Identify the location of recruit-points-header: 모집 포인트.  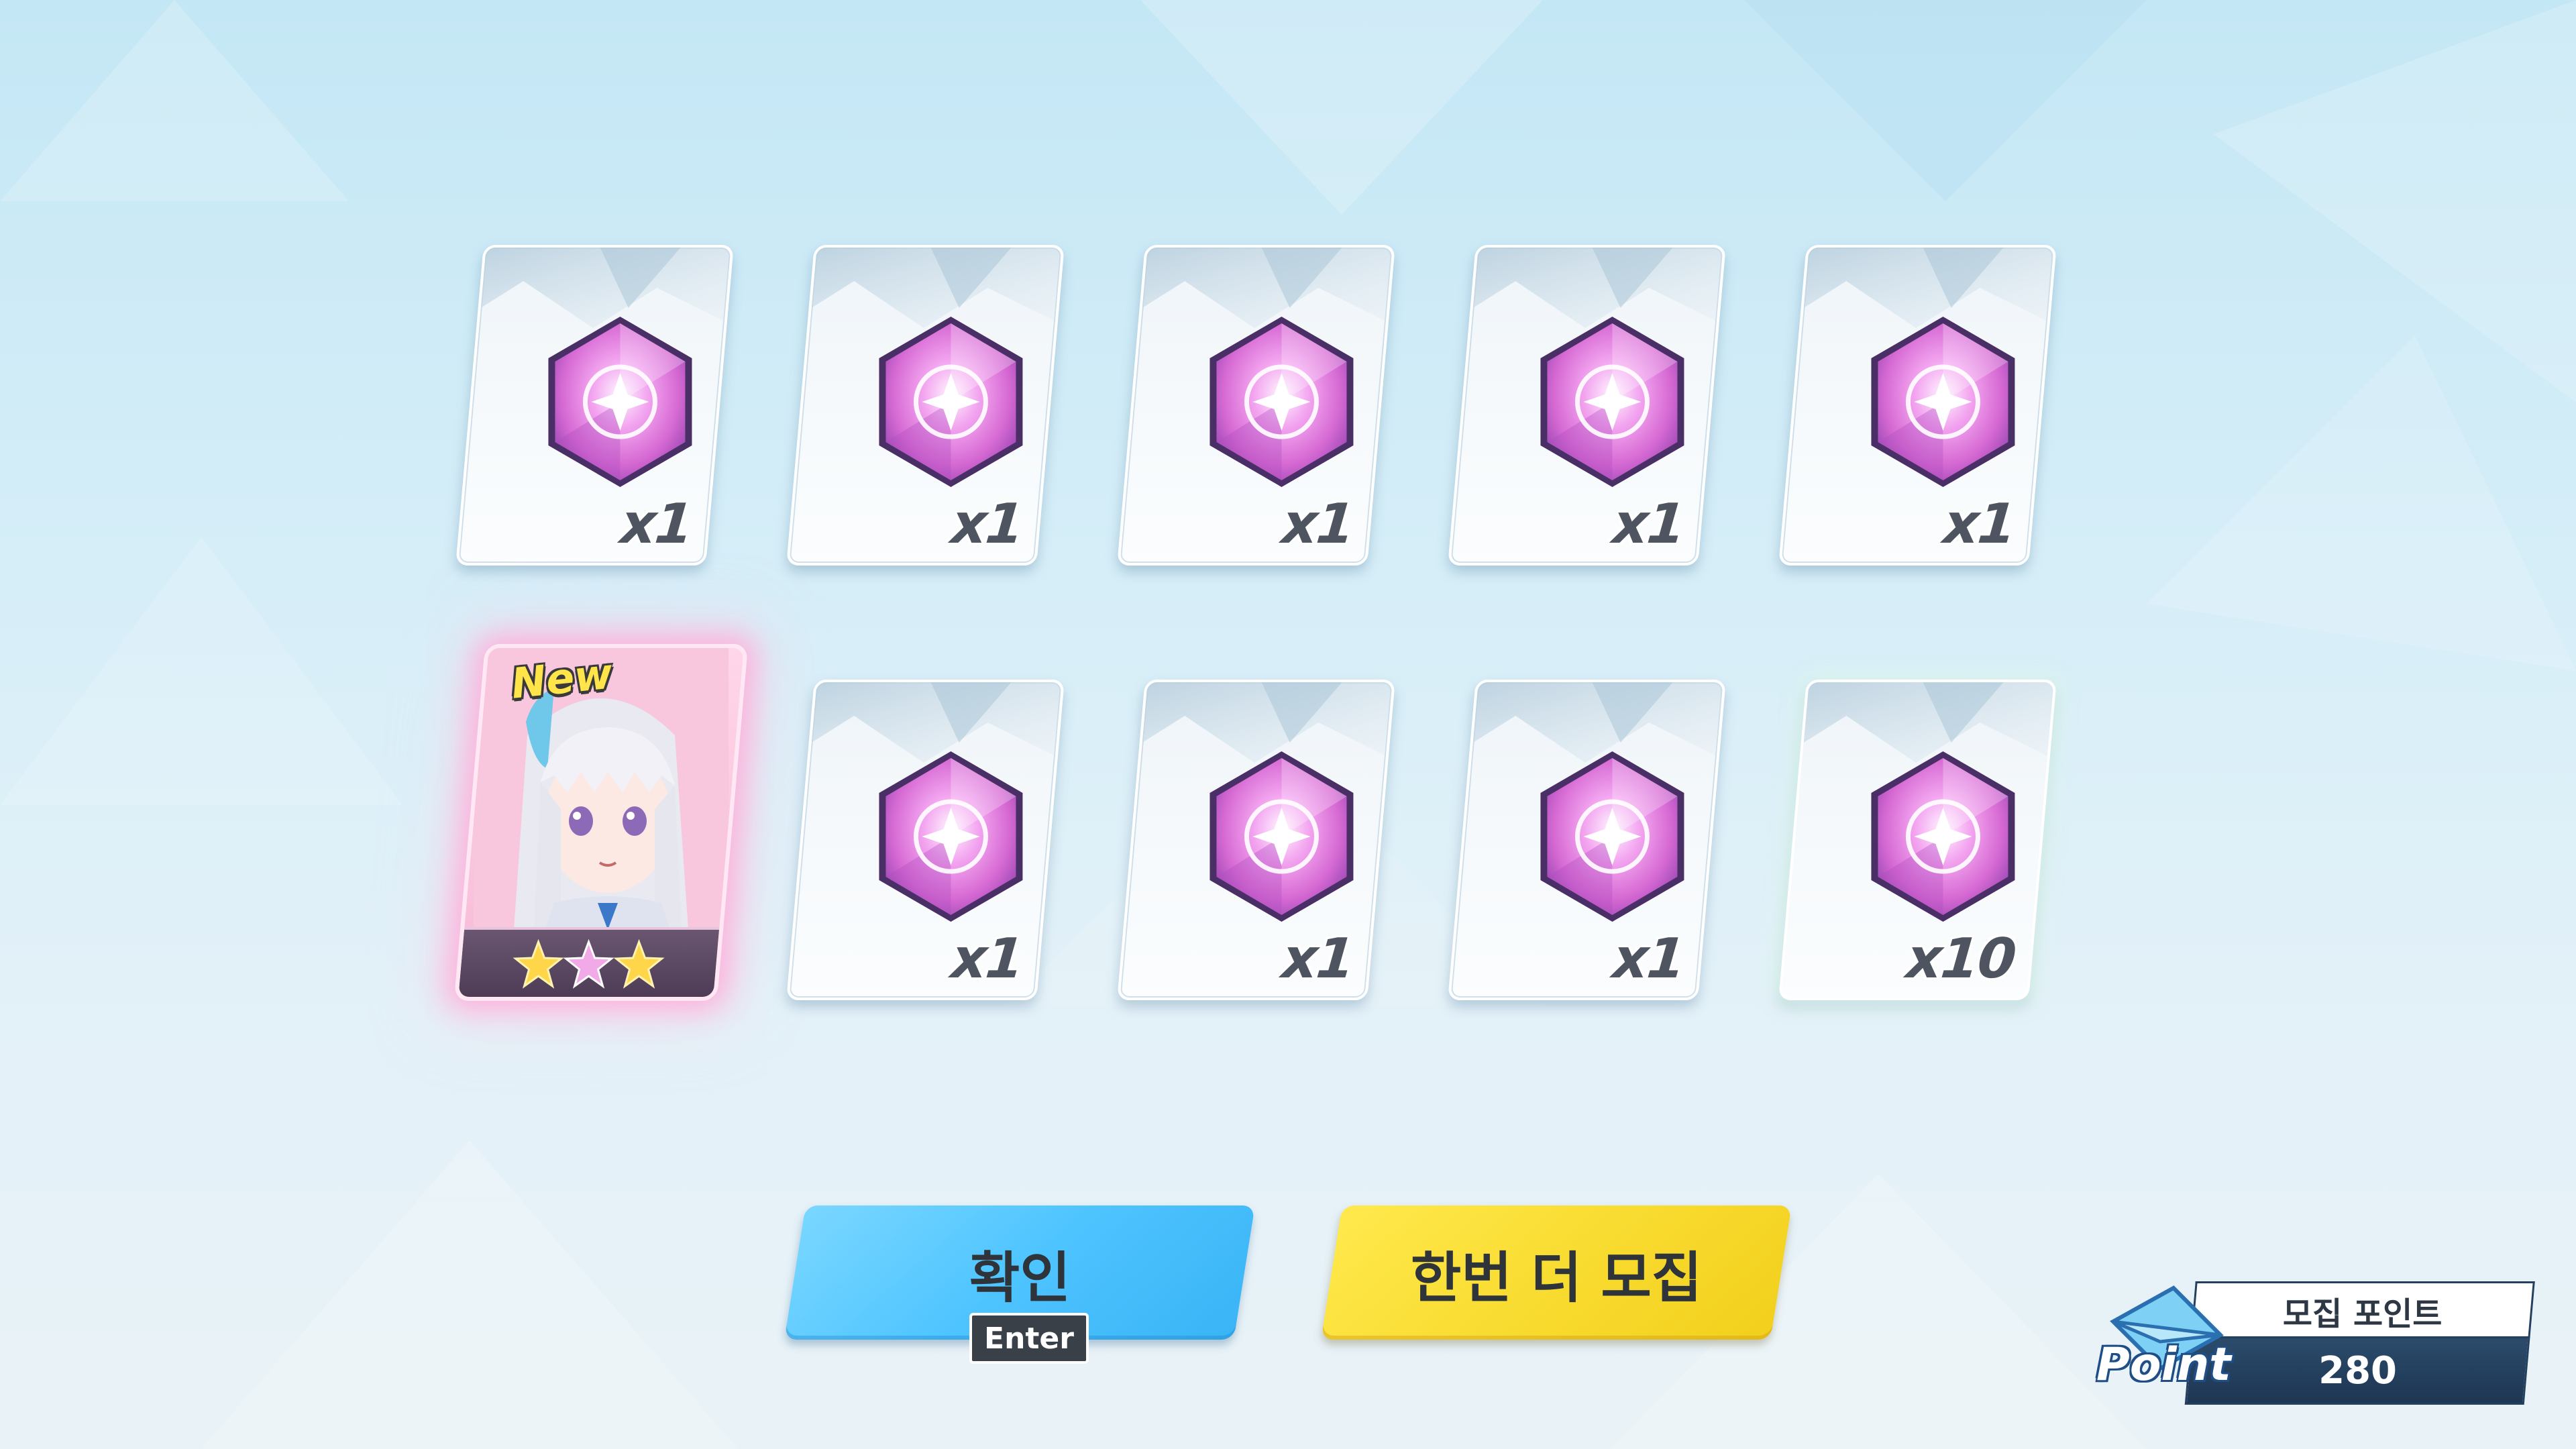
(2362, 1309).